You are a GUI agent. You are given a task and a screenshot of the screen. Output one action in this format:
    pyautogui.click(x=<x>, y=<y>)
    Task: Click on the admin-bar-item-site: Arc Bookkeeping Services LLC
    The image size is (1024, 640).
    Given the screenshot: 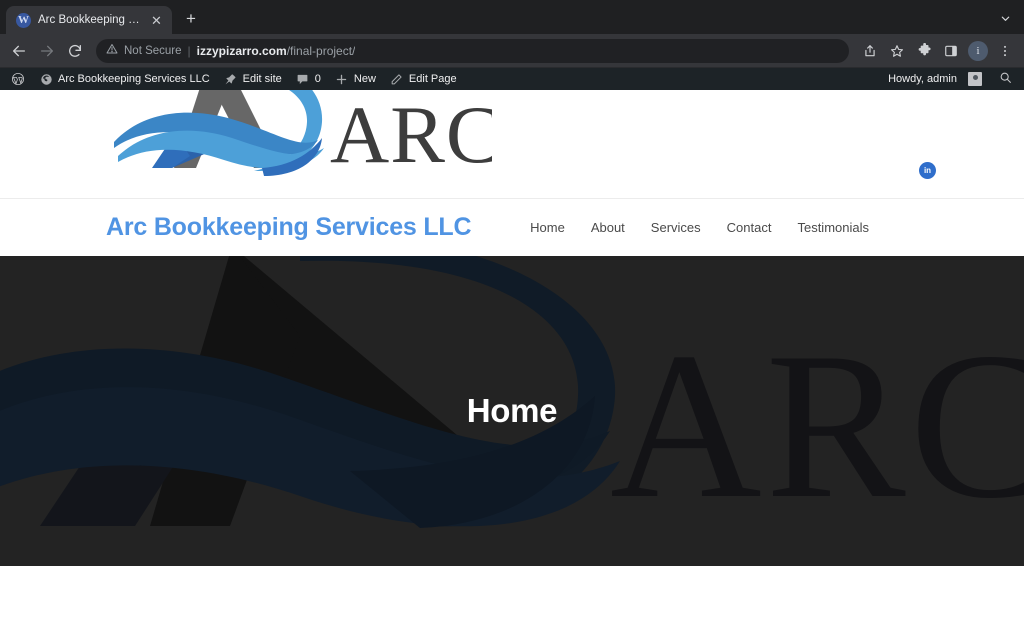 What is the action you would take?
    pyautogui.click(x=124, y=79)
    